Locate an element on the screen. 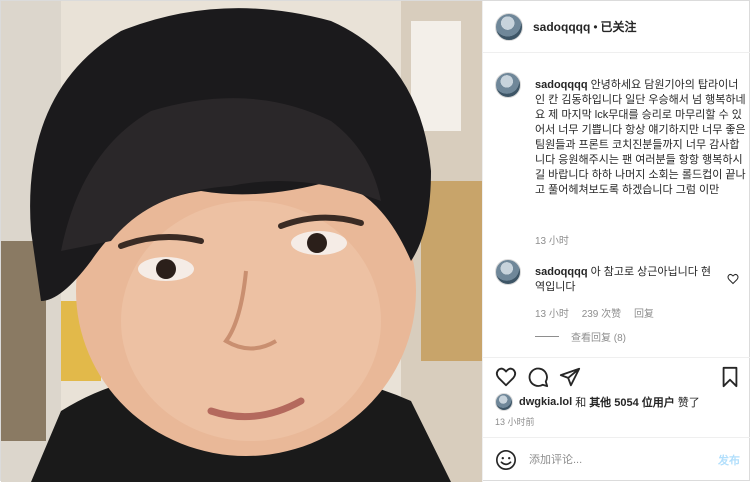 The width and height of the screenshot is (750, 482). action-bar is located at coordinates (616, 375).